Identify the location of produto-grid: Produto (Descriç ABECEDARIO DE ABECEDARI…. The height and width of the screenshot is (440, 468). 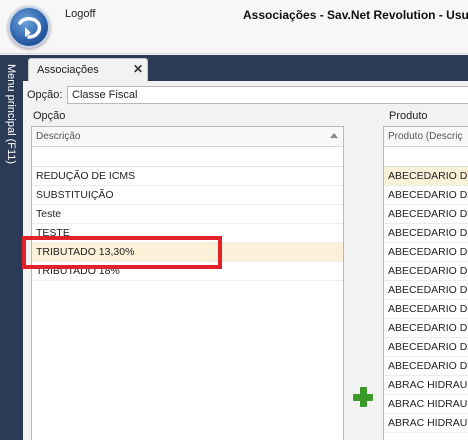
(425, 283).